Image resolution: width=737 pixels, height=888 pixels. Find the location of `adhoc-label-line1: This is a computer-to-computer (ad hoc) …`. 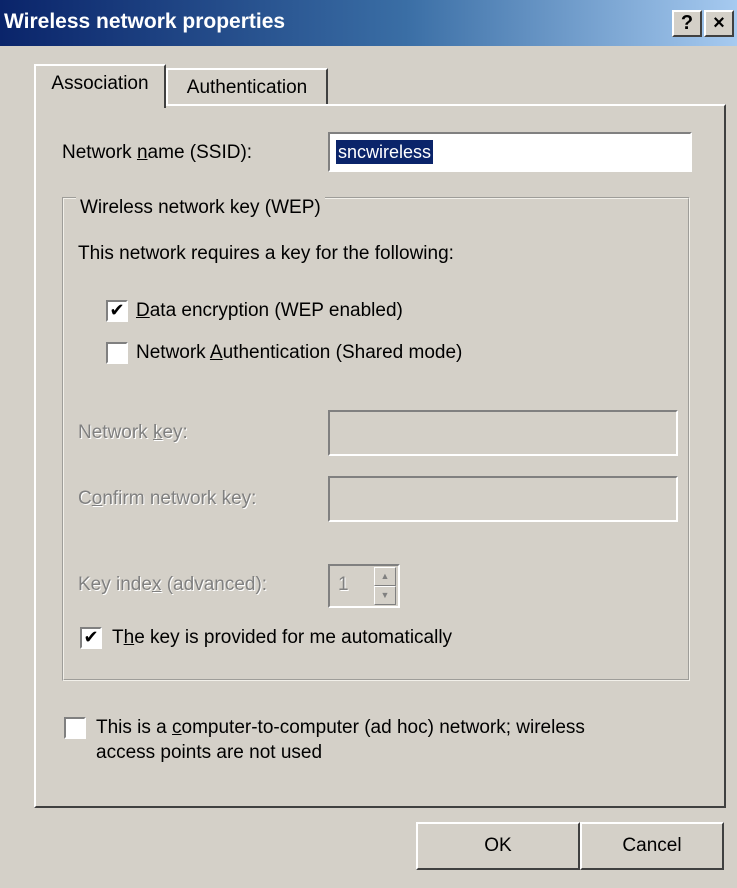

adhoc-label-line1: This is a computer-to-computer (ad hoc) … is located at coordinates (340, 728).